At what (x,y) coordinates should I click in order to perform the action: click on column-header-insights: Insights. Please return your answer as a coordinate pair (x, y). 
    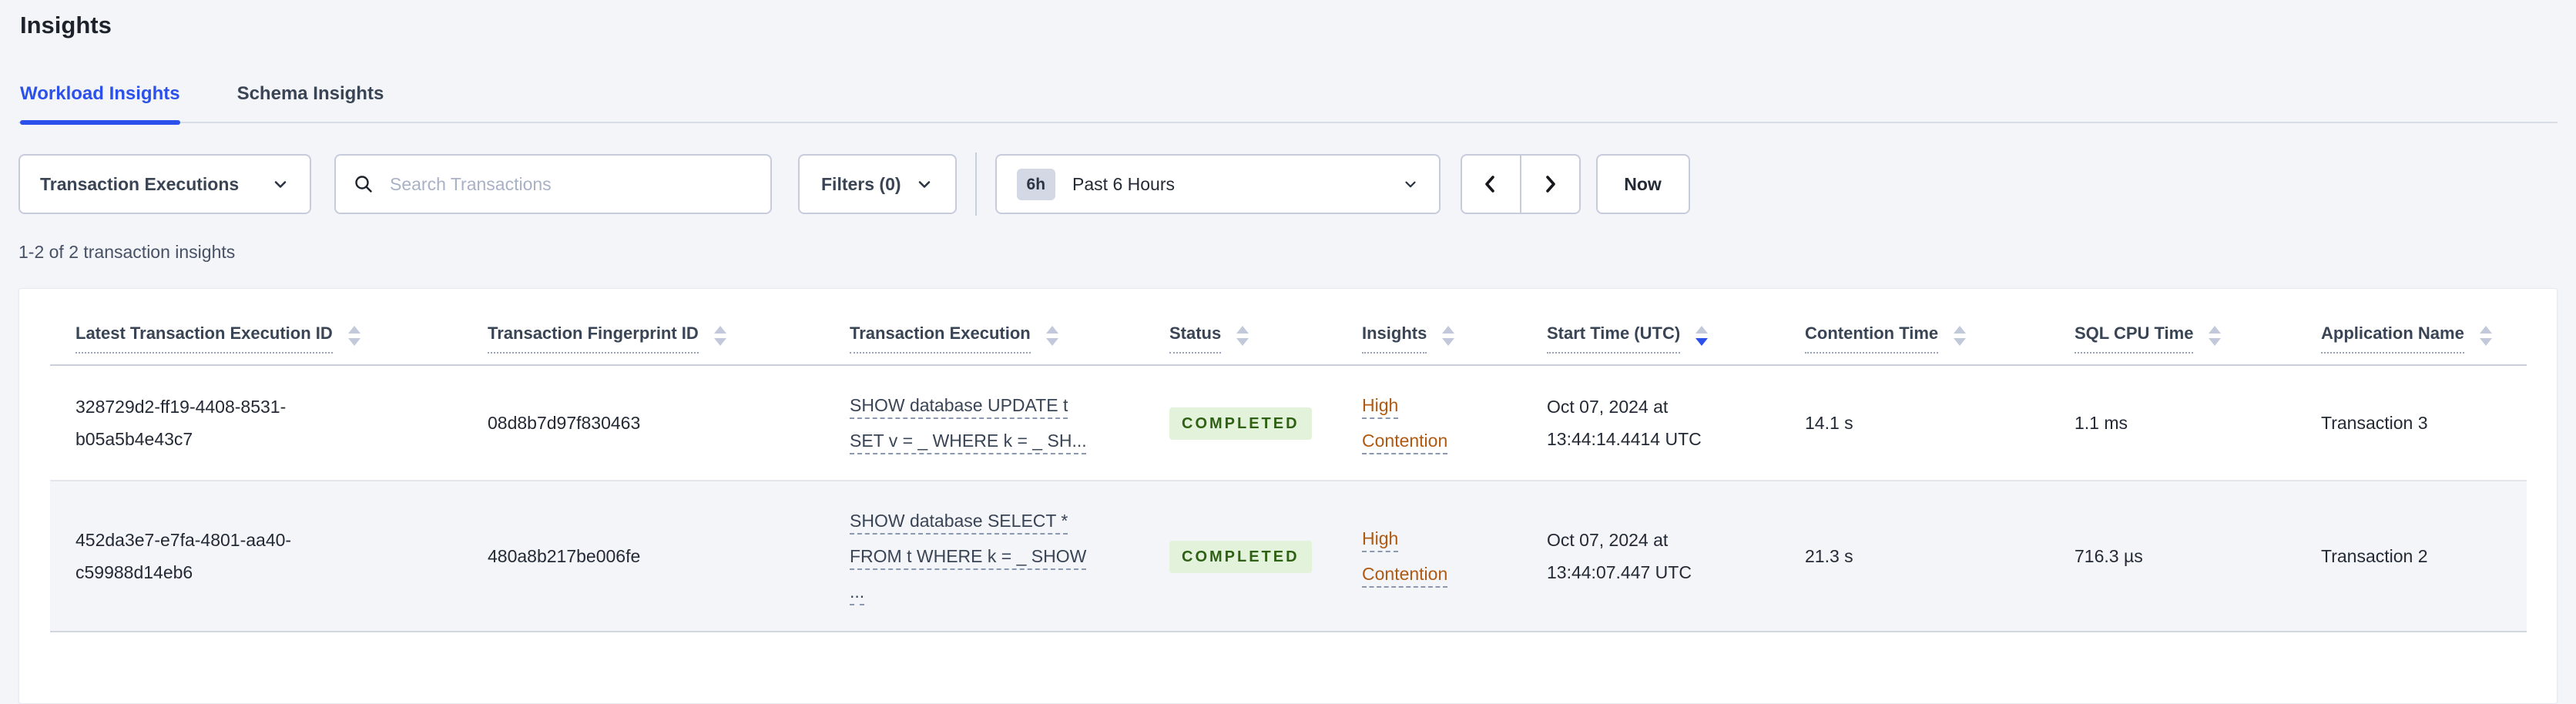
    Looking at the image, I should click on (1429, 327).